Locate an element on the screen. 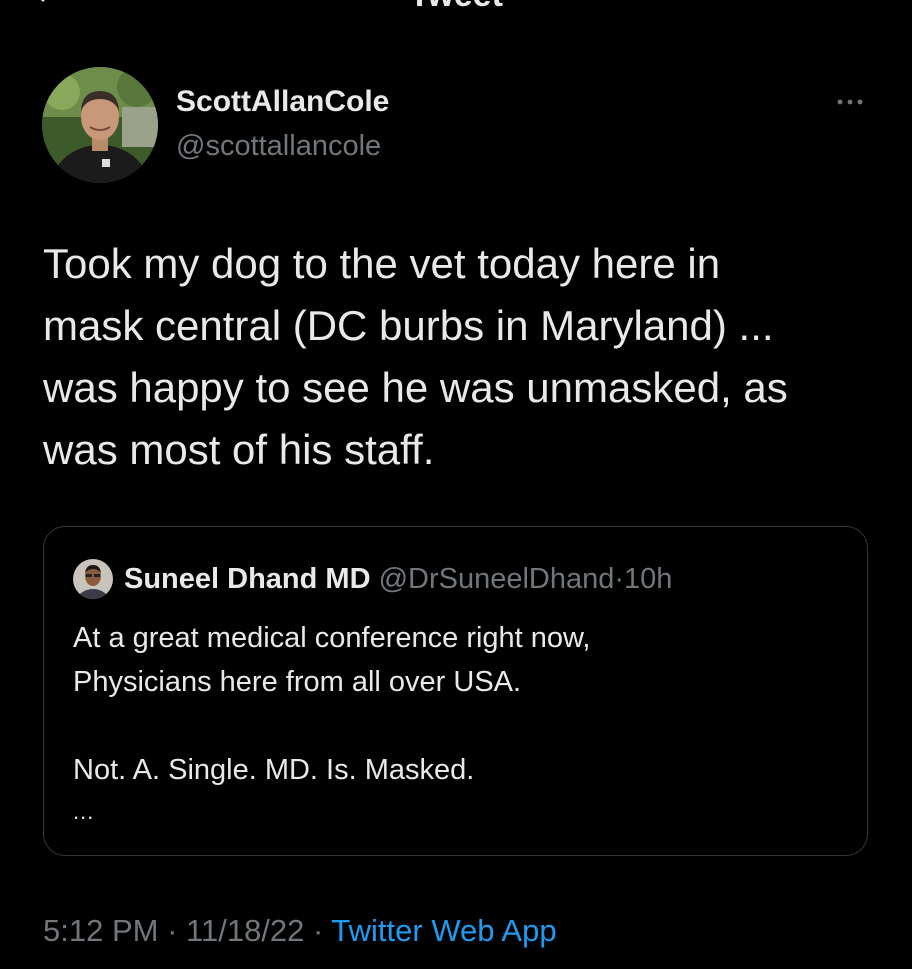  quoted-avatar-photo is located at coordinates (93, 579).